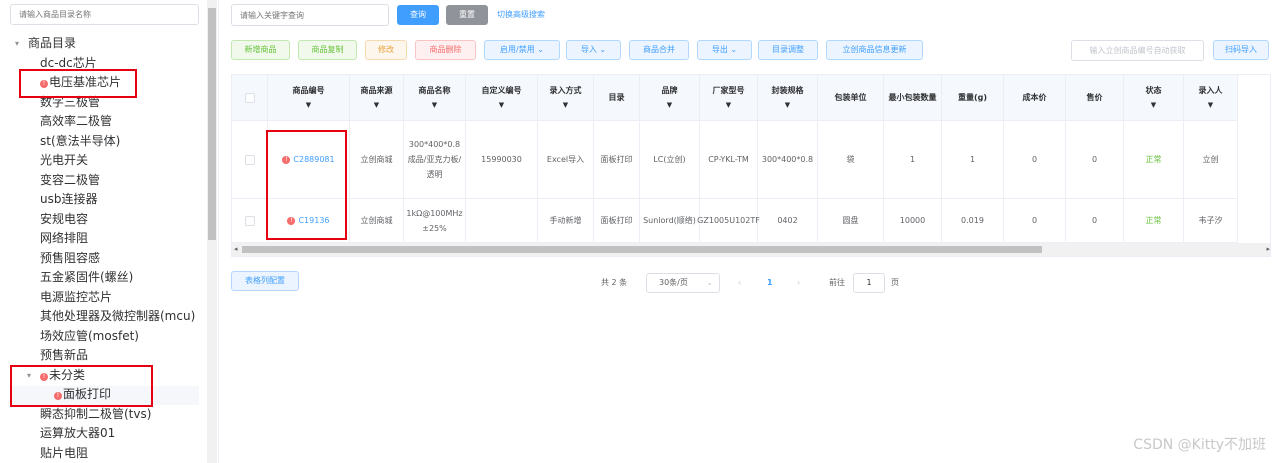 Image resolution: width=1280 pixels, height=463 pixels. I want to click on tree-node: st(意法半导体), so click(80, 141).